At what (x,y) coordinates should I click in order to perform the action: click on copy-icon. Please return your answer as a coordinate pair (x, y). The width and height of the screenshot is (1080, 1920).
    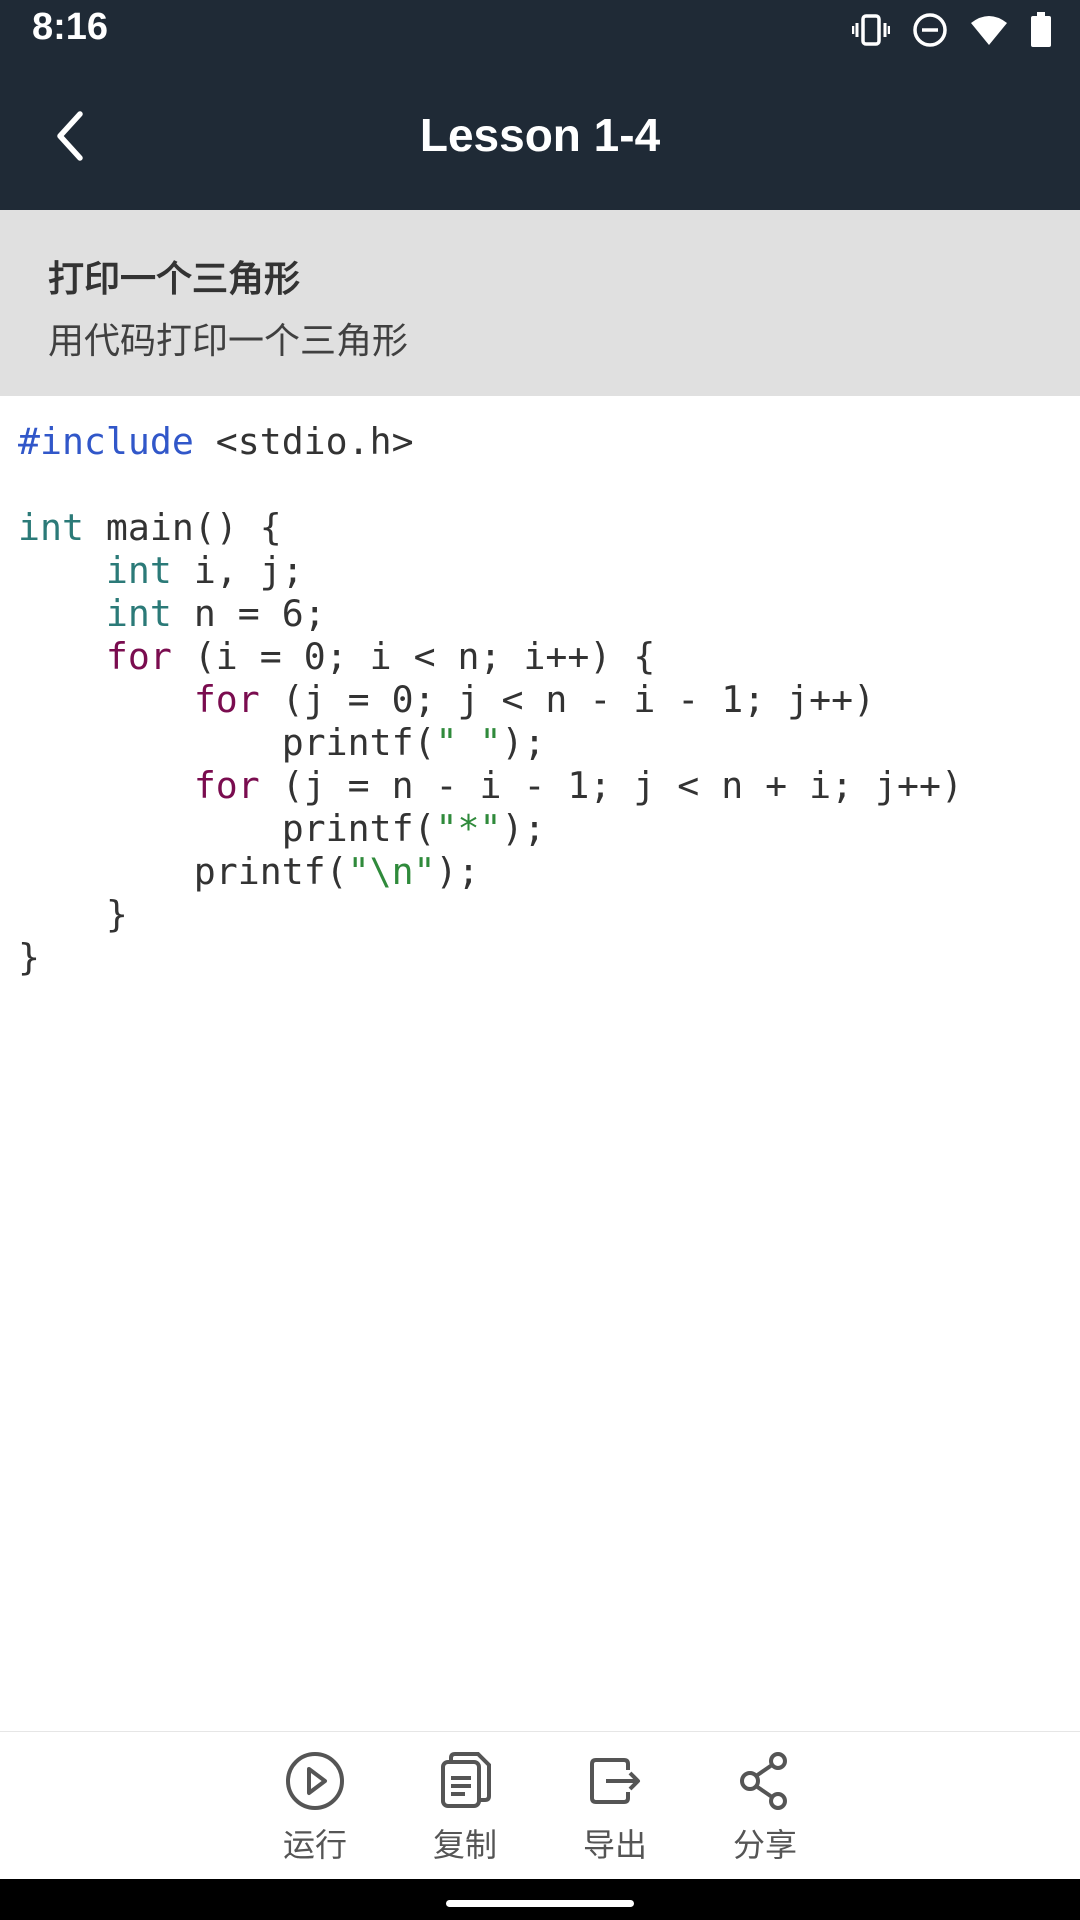
    Looking at the image, I should click on (465, 1781).